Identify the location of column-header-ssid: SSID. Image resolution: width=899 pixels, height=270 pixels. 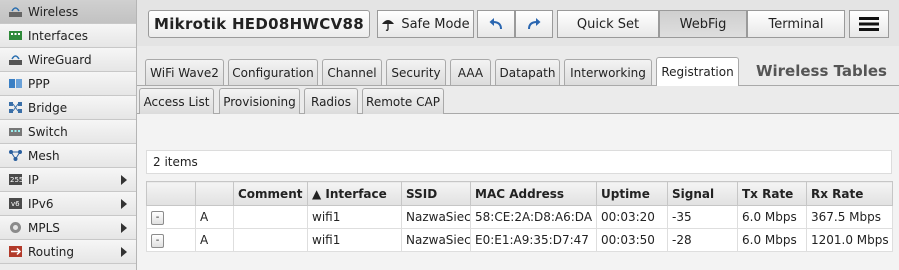
(436, 193).